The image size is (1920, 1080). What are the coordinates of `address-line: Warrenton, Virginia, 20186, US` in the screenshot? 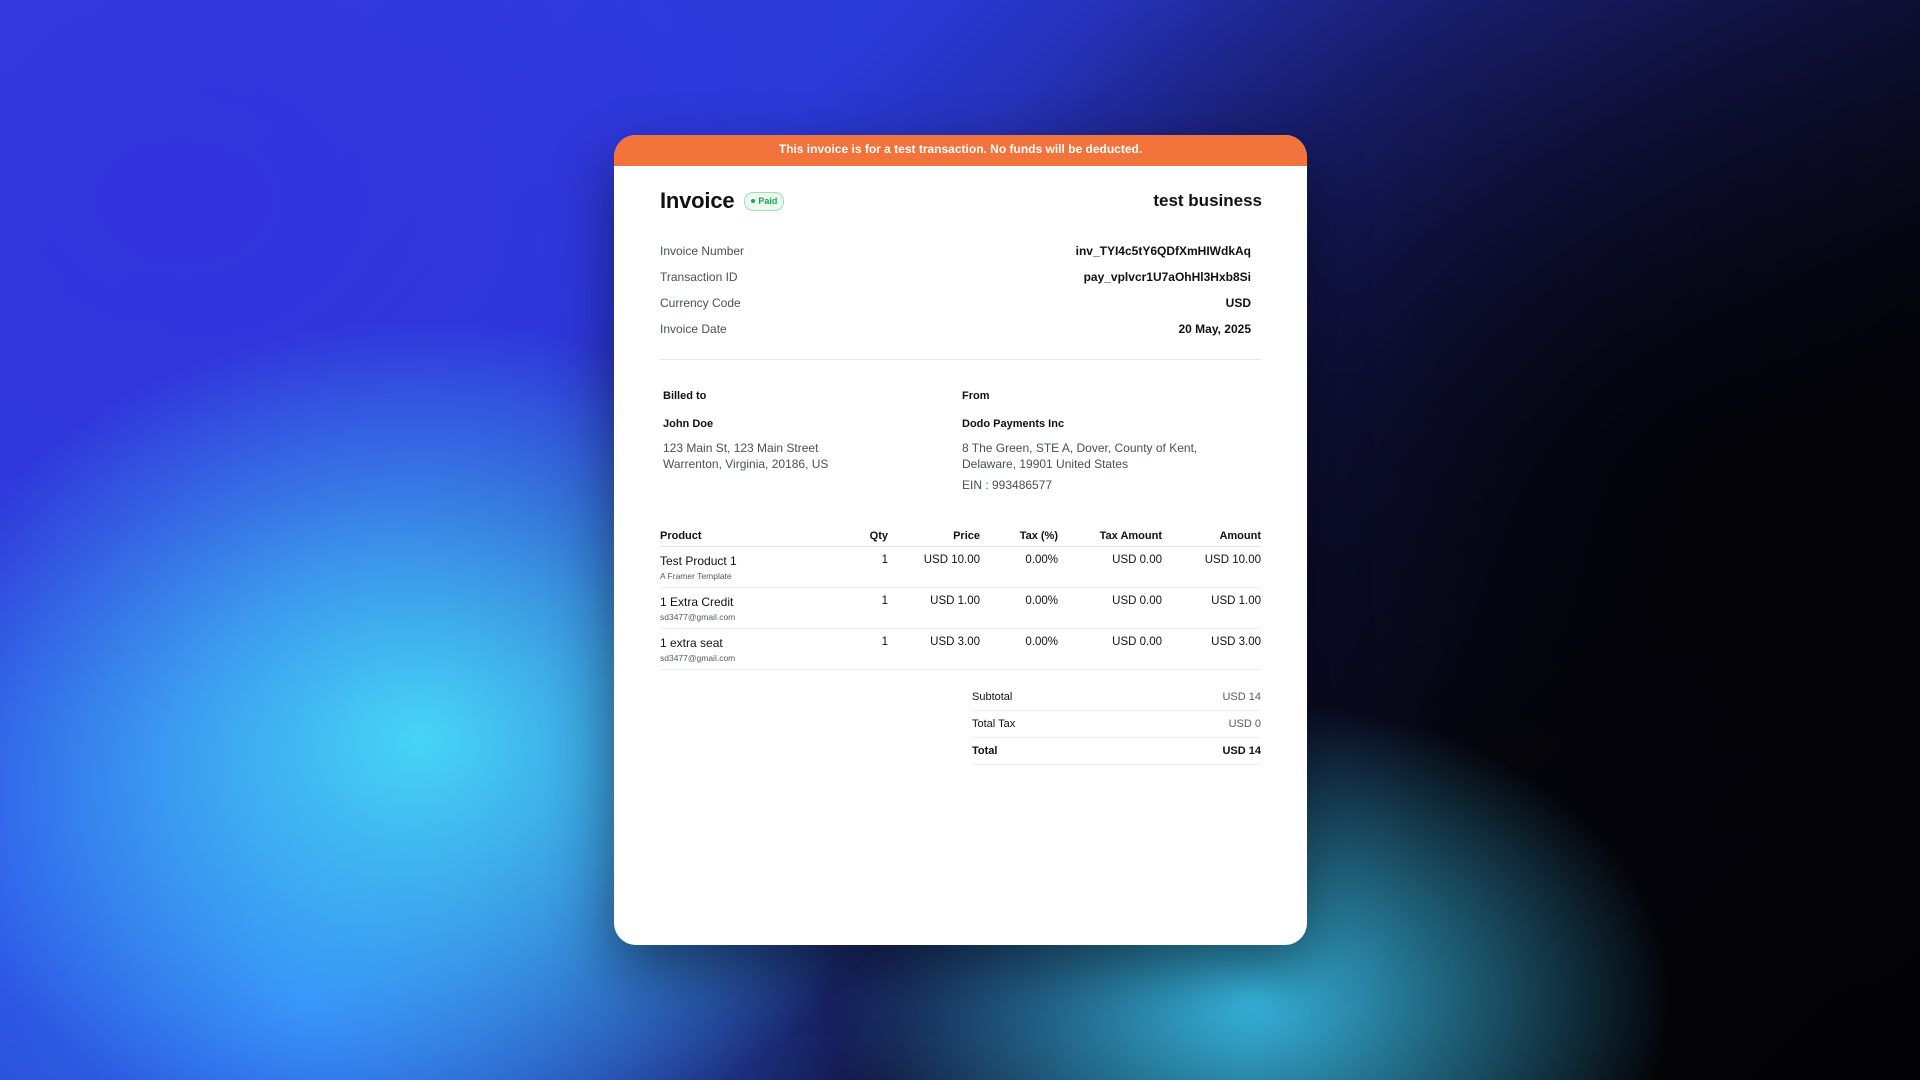 It's located at (746, 464).